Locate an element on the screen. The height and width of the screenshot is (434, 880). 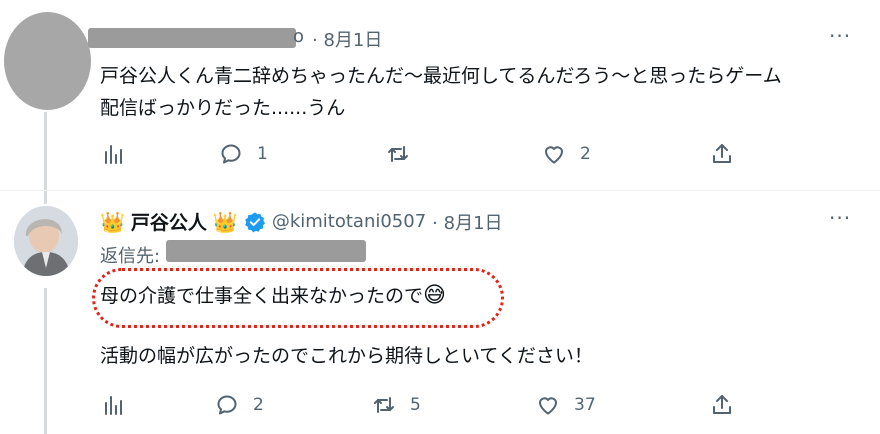
reply-count: 1 is located at coordinates (262, 154).